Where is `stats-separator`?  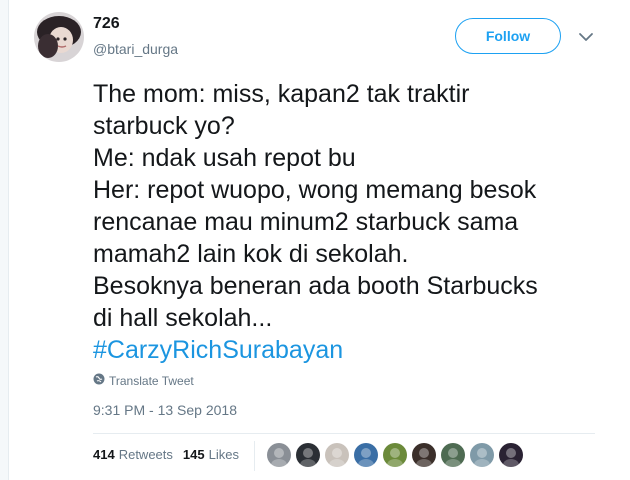 stats-separator is located at coordinates (254, 456).